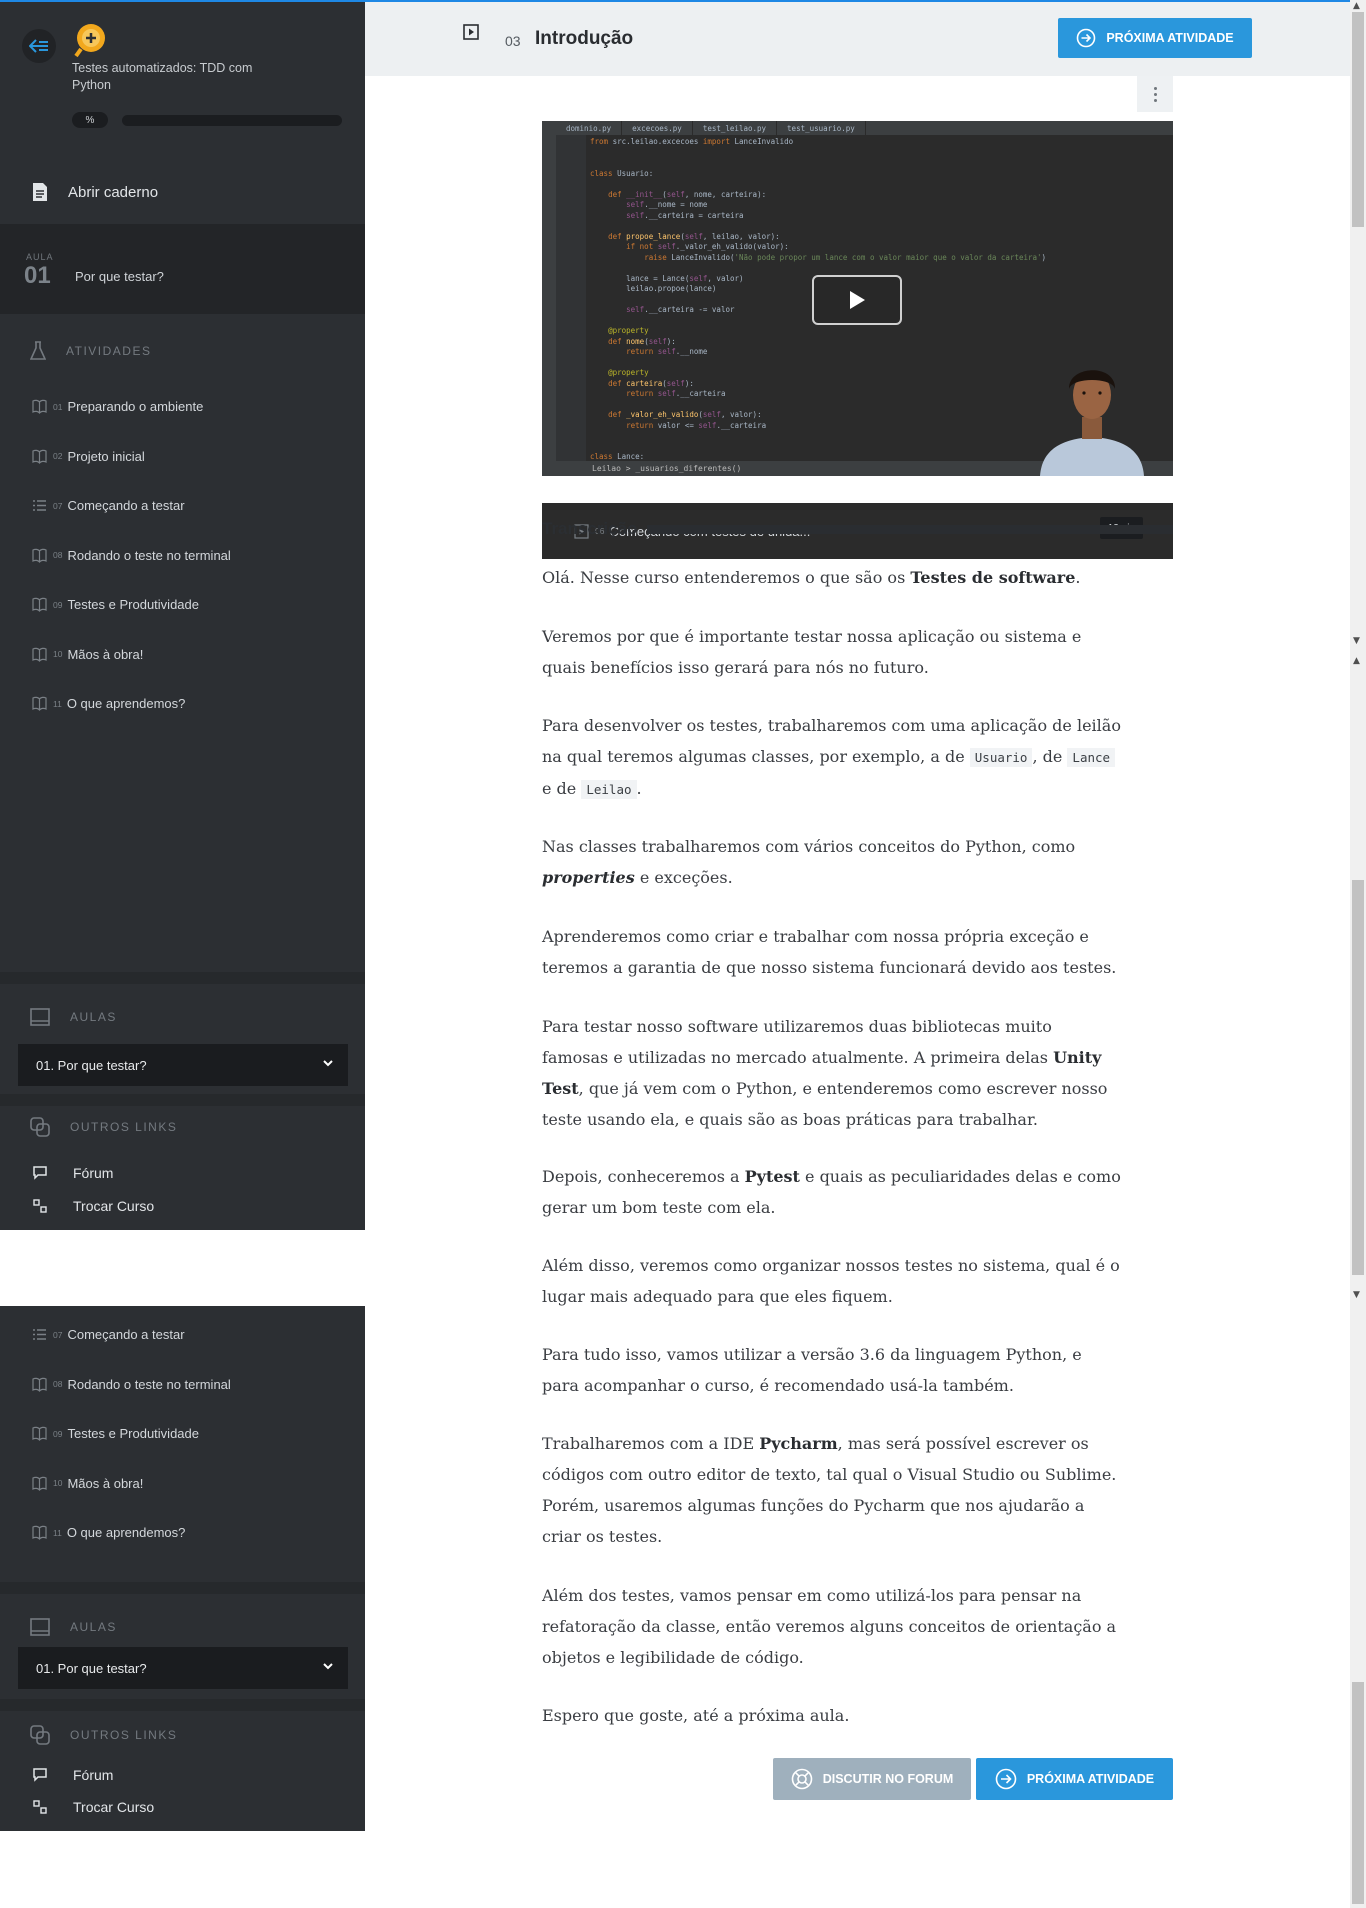  I want to click on activity-number: 01, so click(58, 406).